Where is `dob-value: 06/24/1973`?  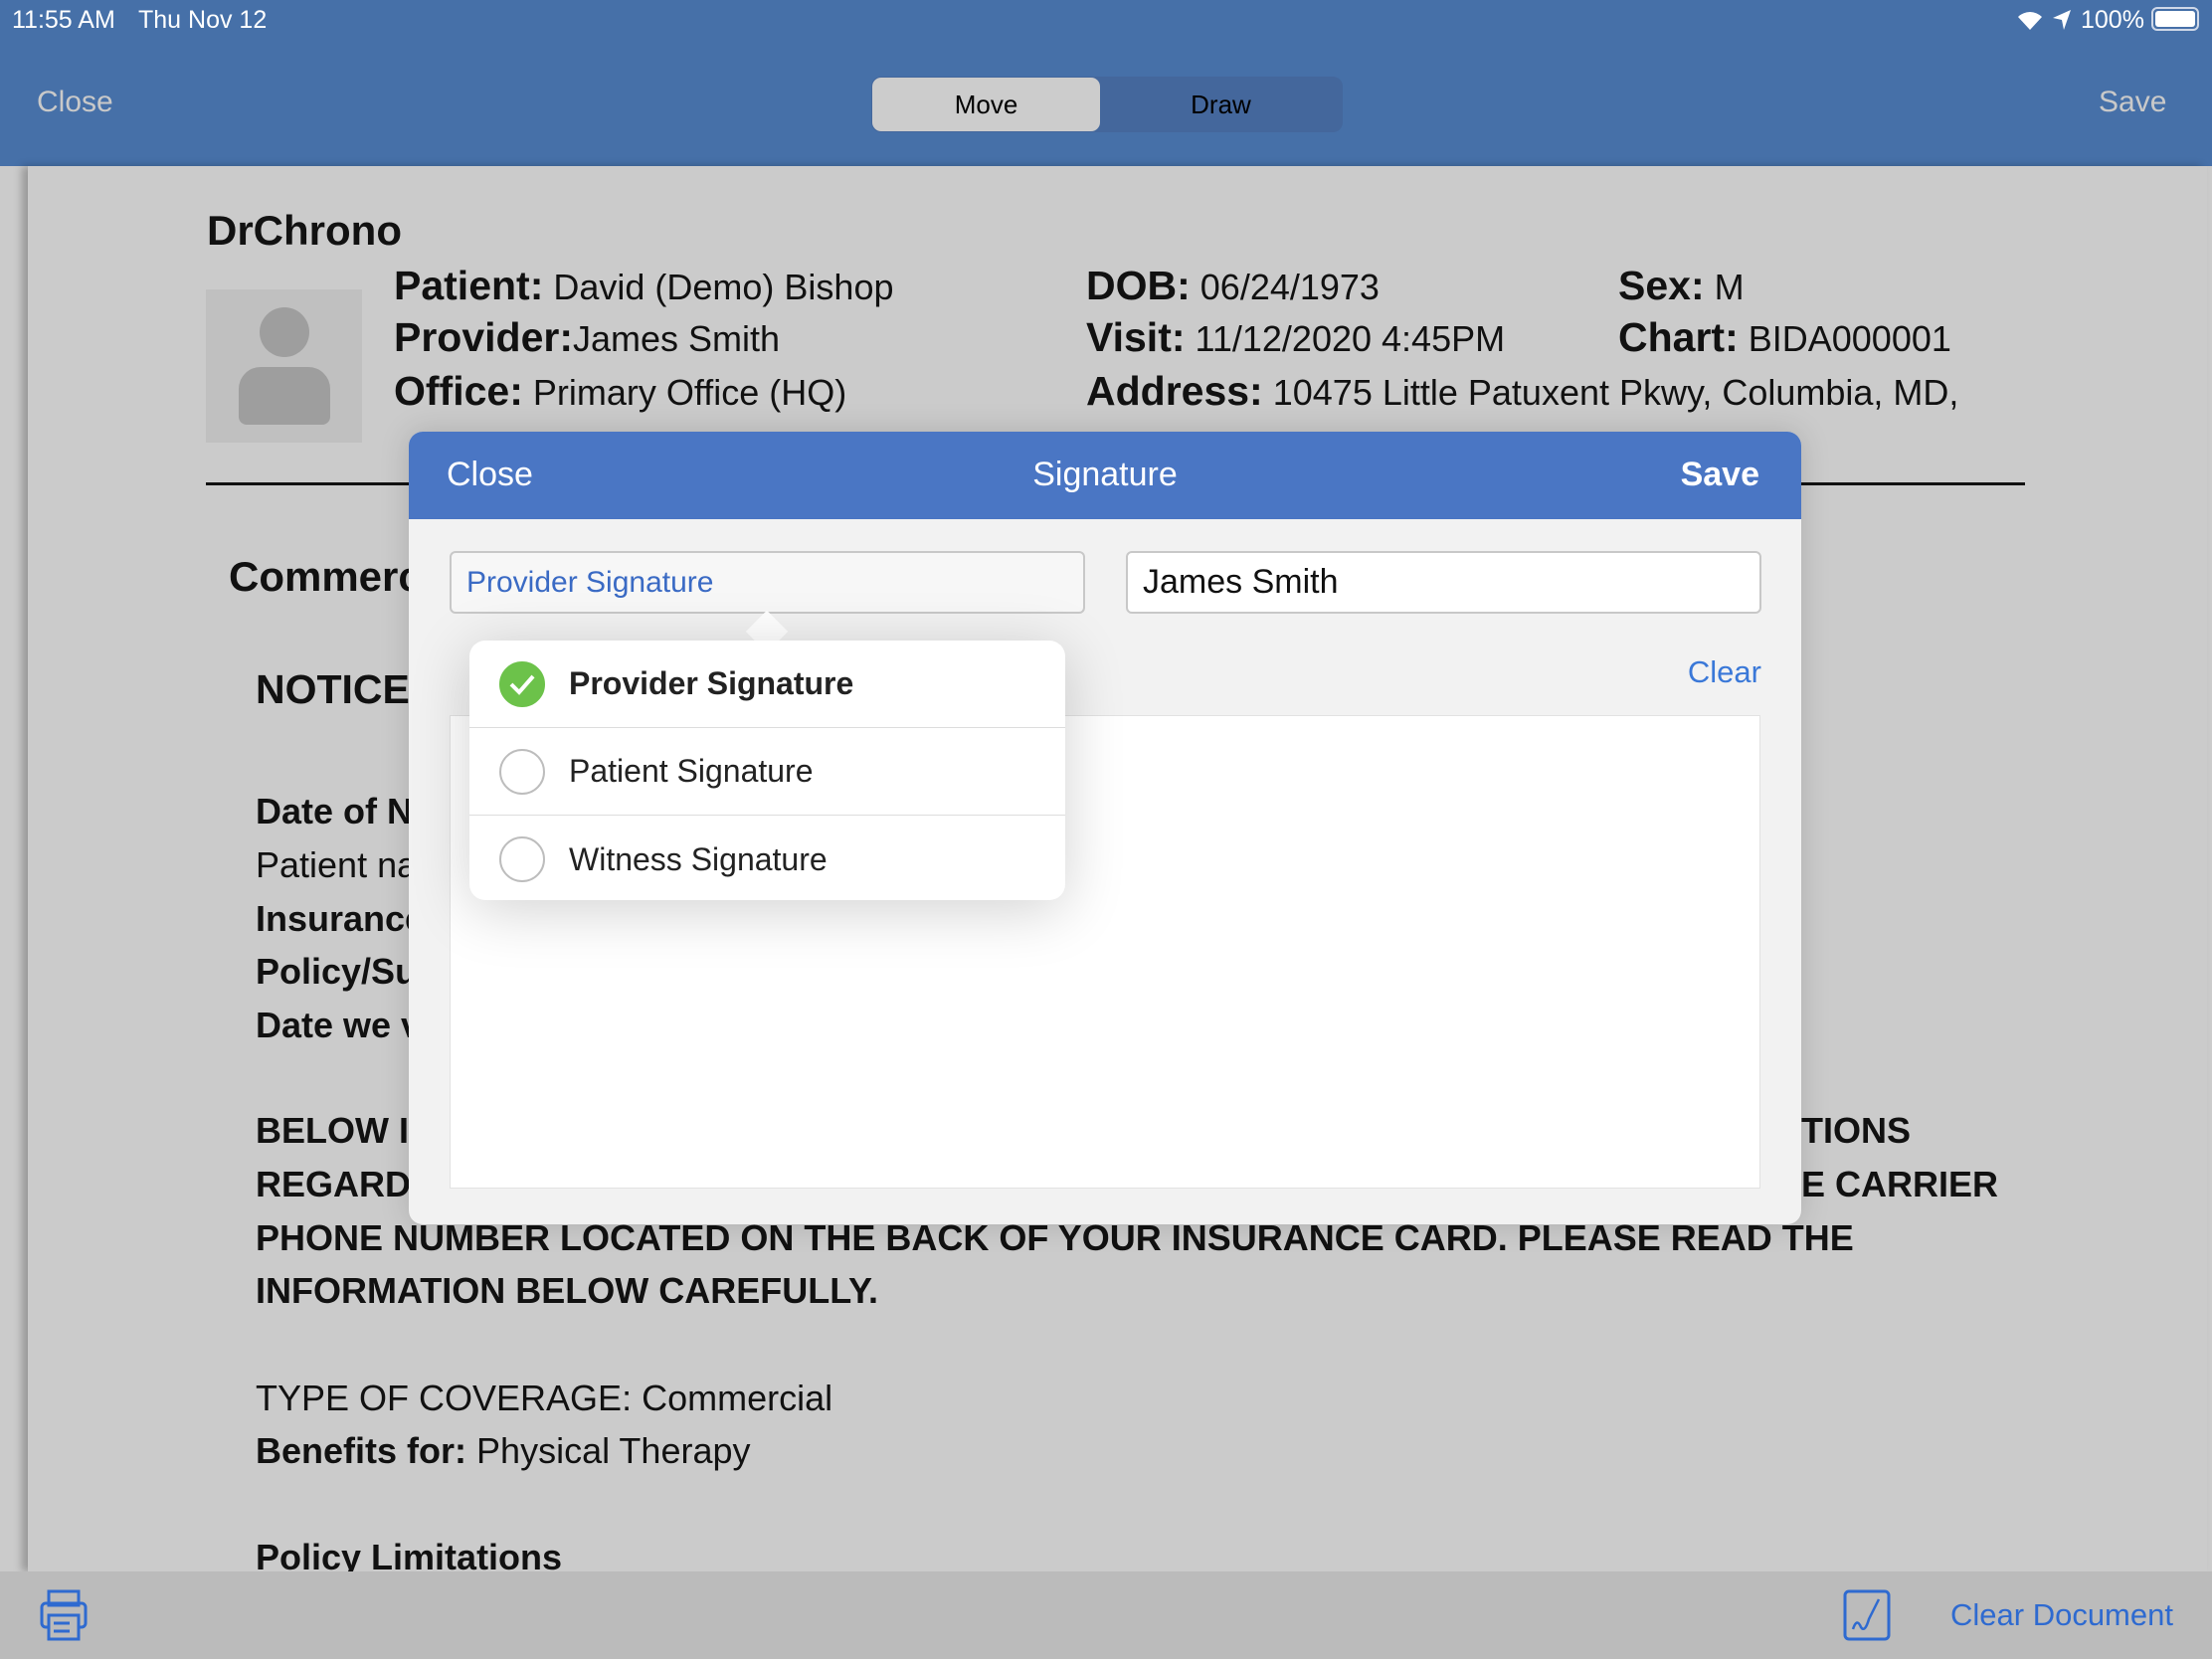
dob-value: 06/24/1973 is located at coordinates (1289, 287).